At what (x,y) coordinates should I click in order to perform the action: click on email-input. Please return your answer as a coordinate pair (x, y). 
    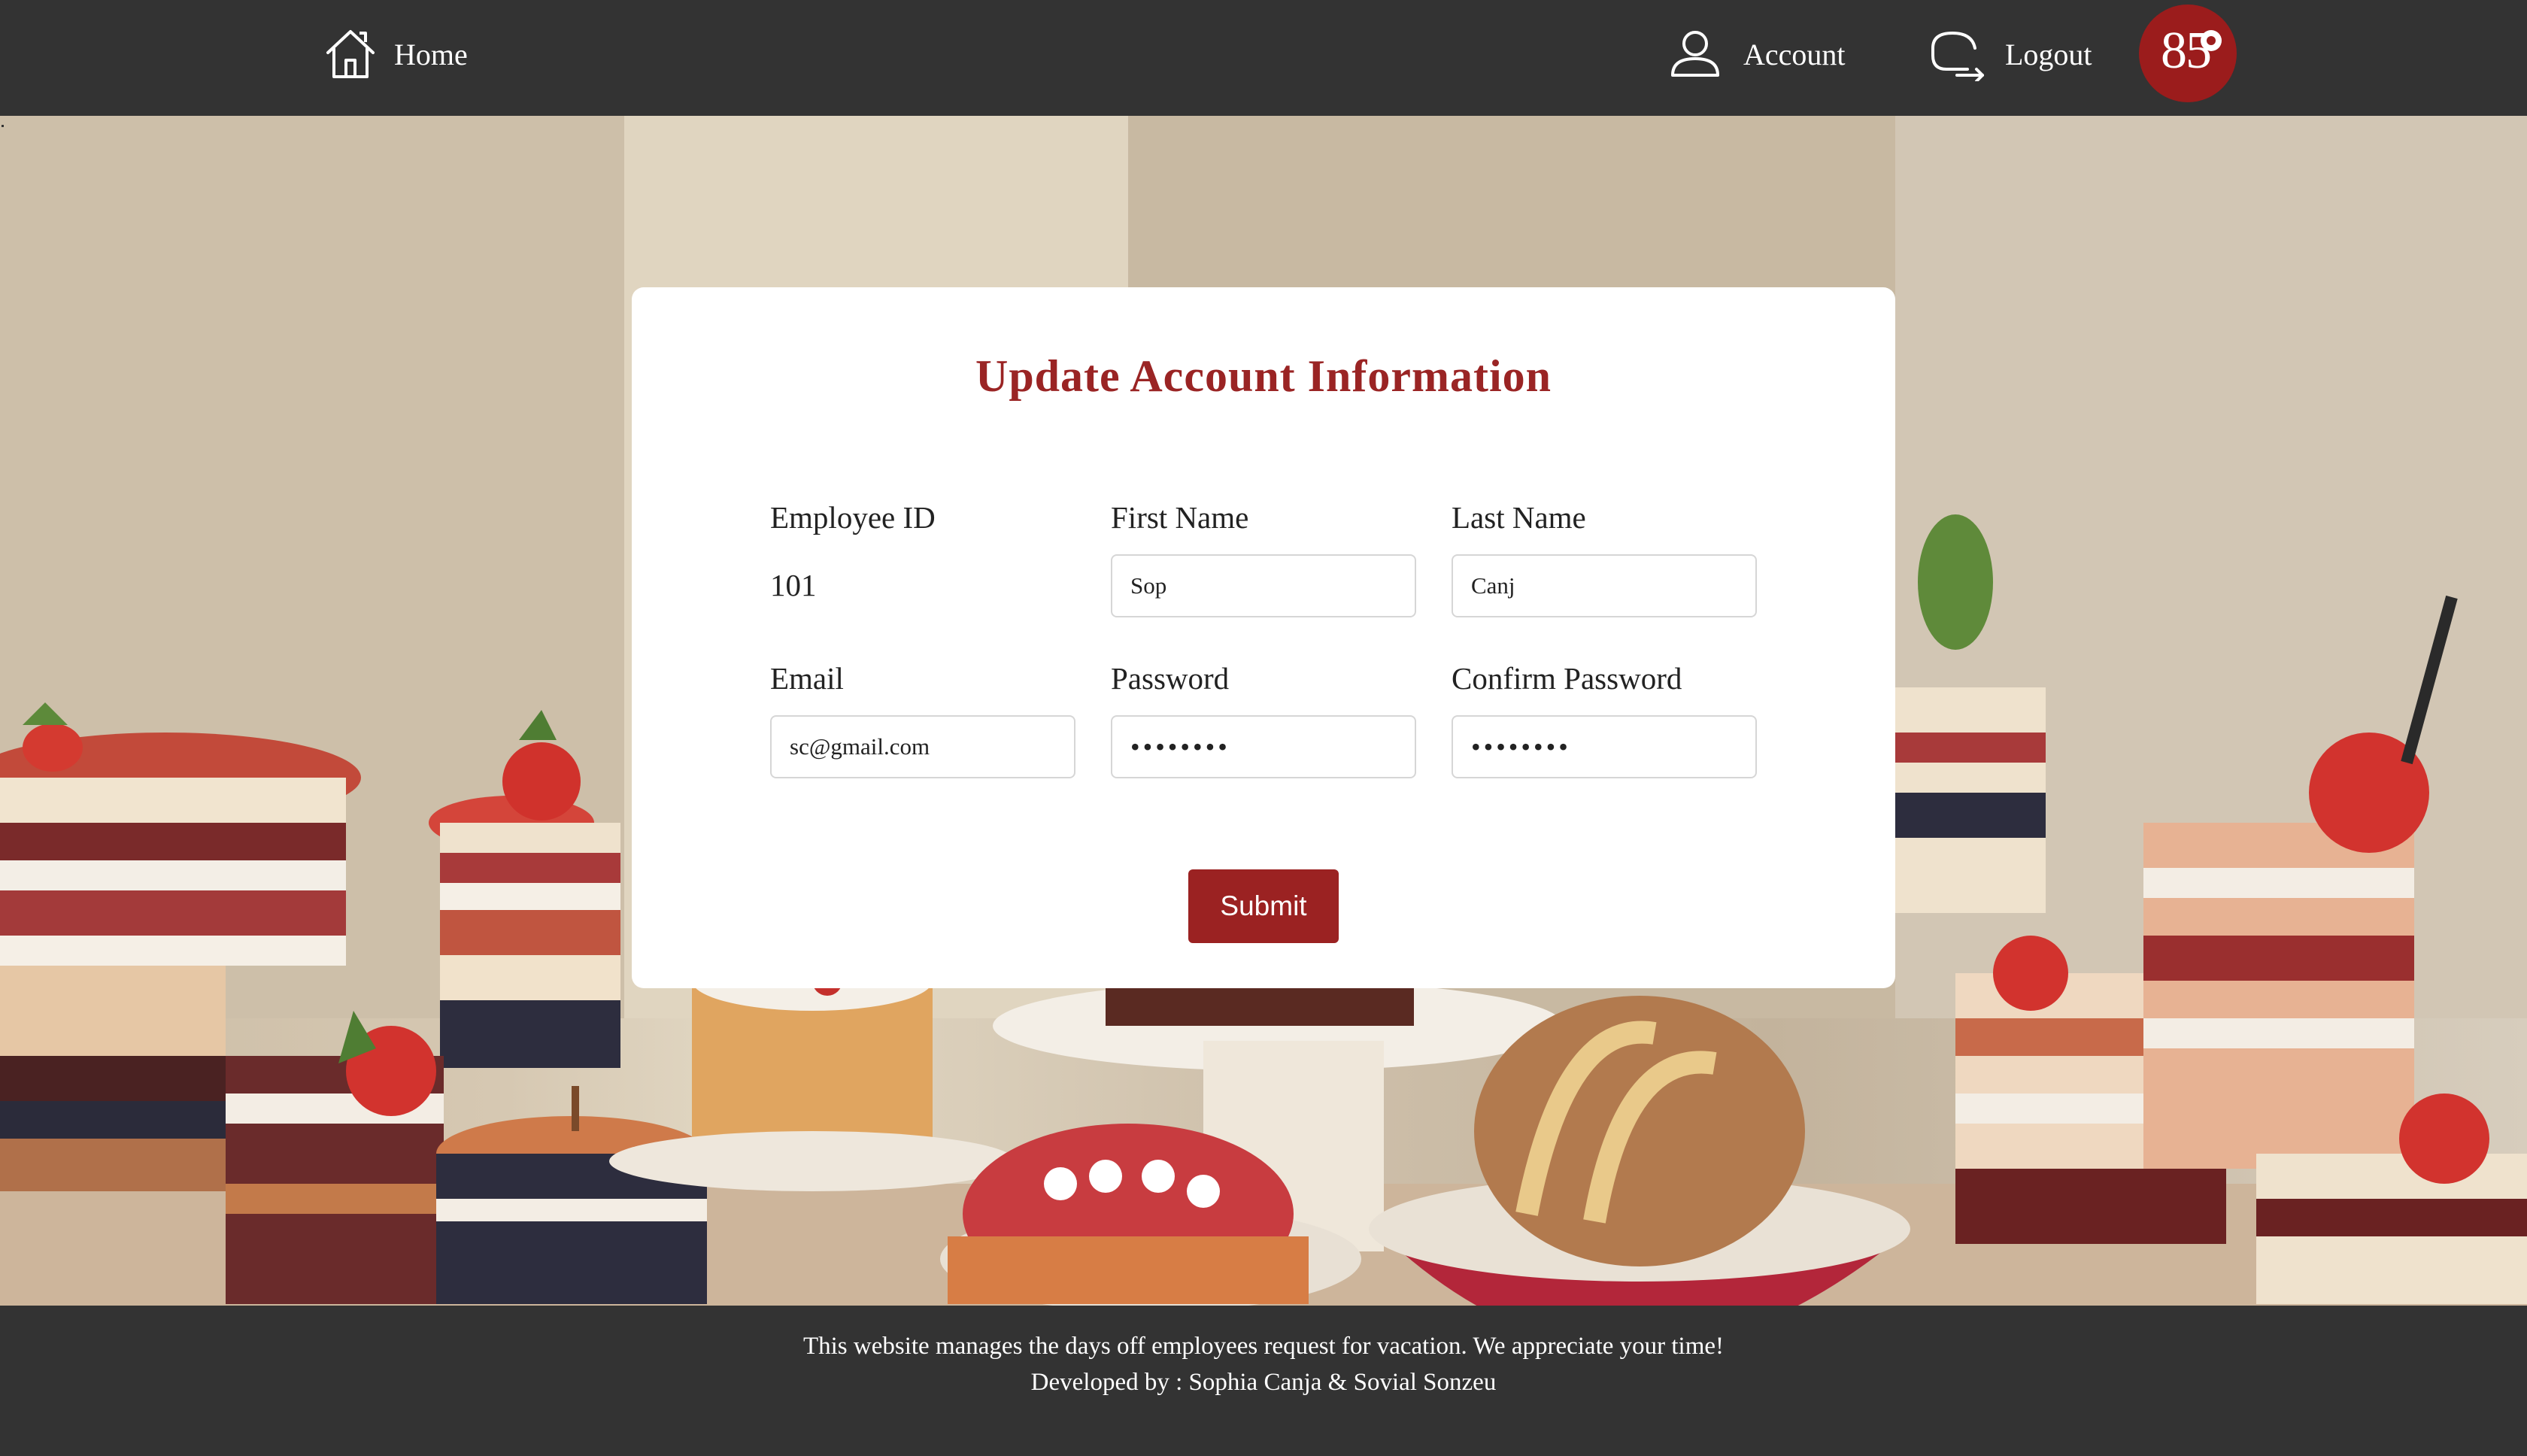
    Looking at the image, I should click on (922, 746).